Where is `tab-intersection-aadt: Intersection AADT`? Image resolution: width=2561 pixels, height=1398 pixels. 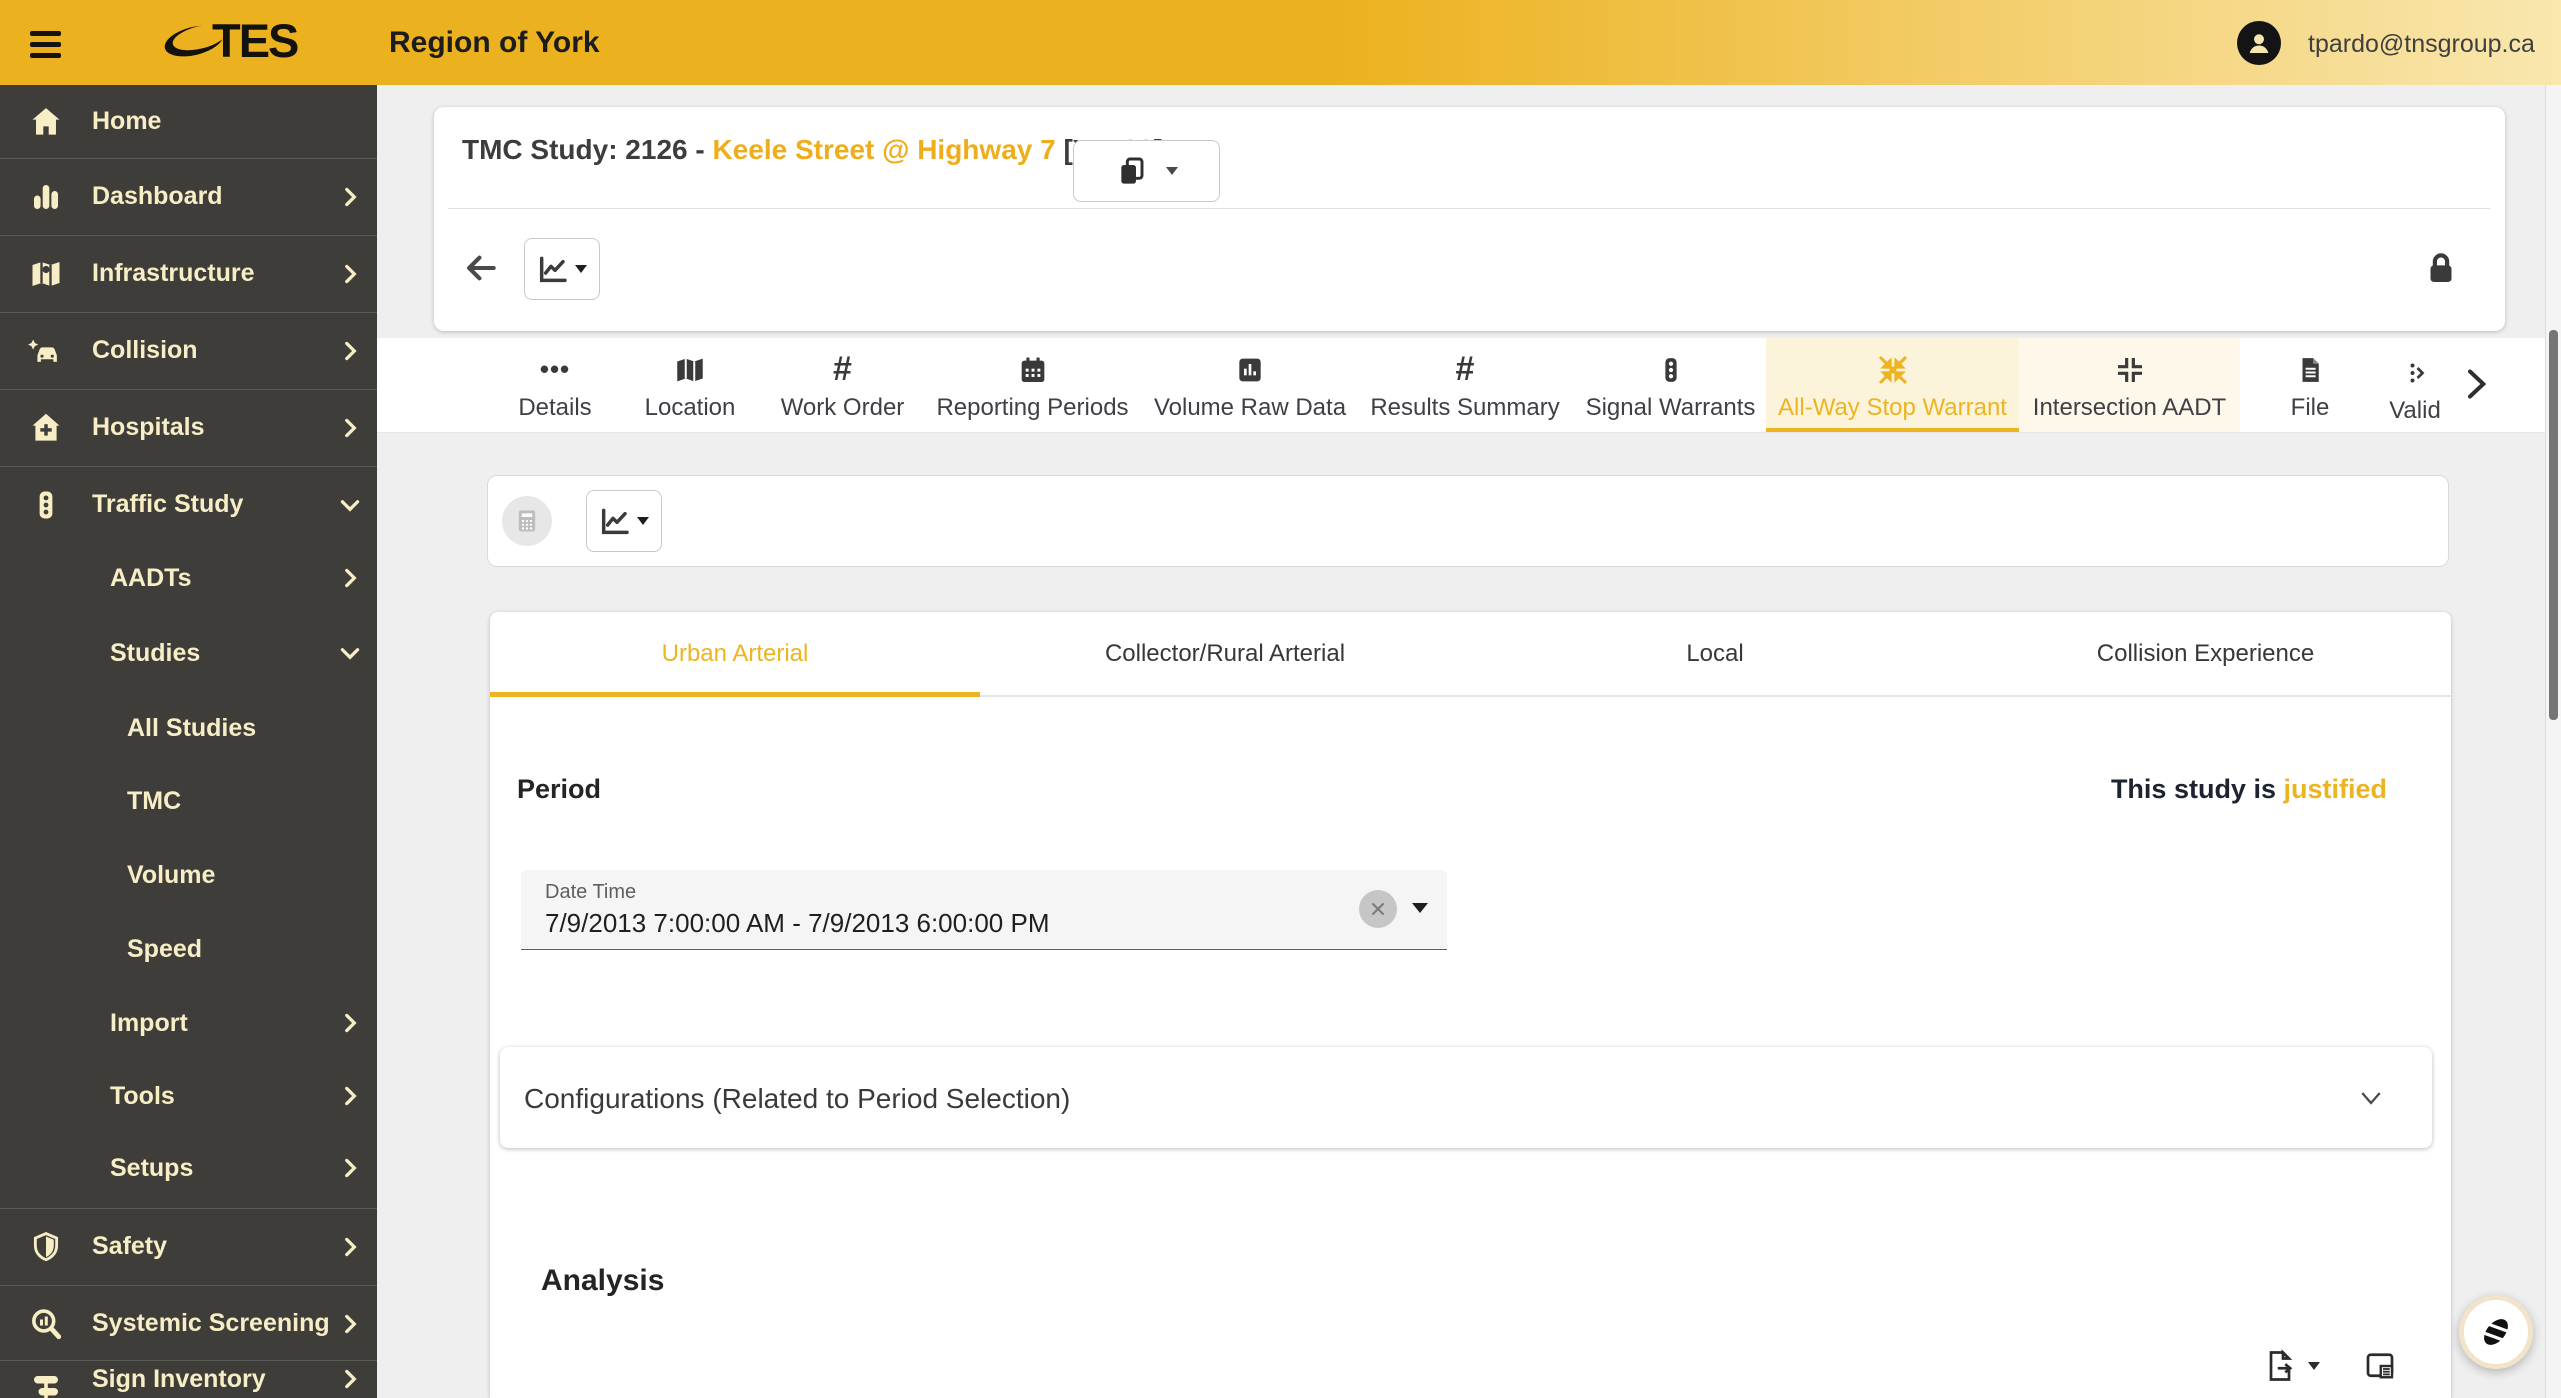
tab-intersection-aadt: Intersection AADT is located at coordinates (2129, 385).